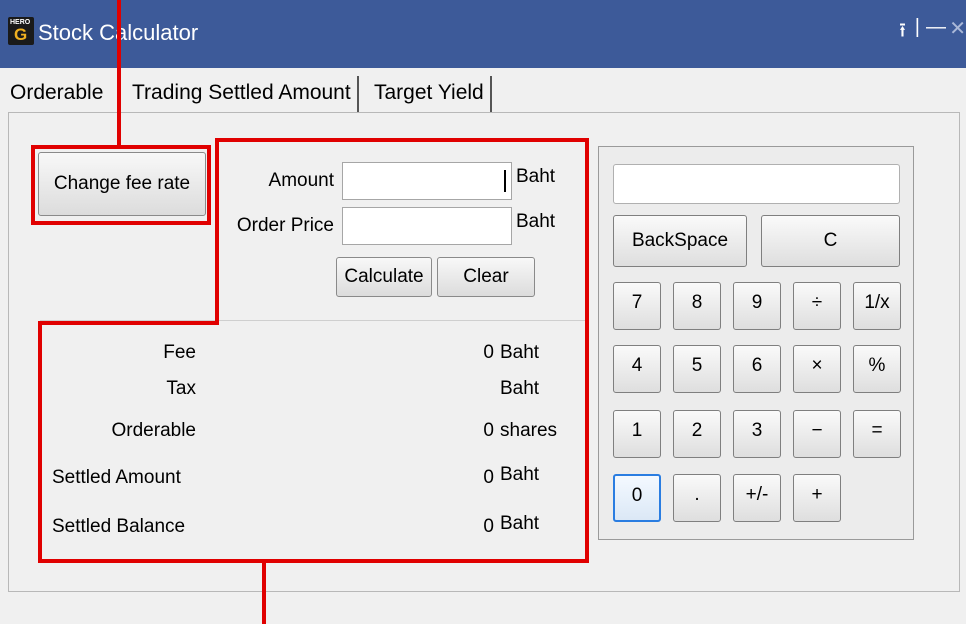 The image size is (966, 624). Describe the element at coordinates (520, 388) in the screenshot. I see `tax-unit: Baht` at that location.